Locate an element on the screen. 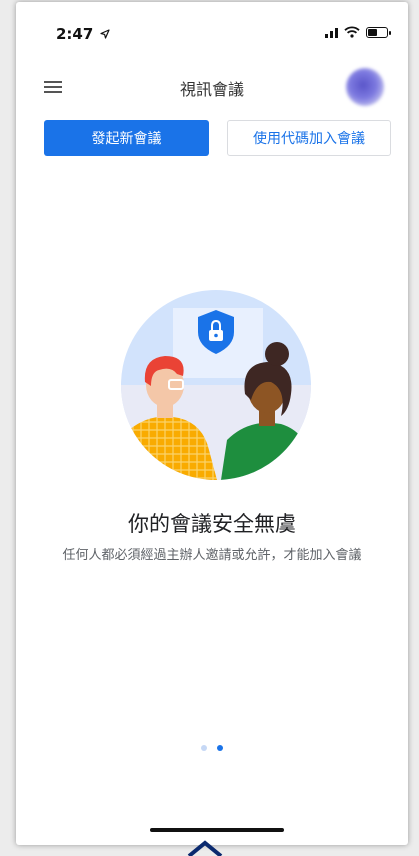 The width and height of the screenshot is (419, 856). avatar is located at coordinates (365, 87).